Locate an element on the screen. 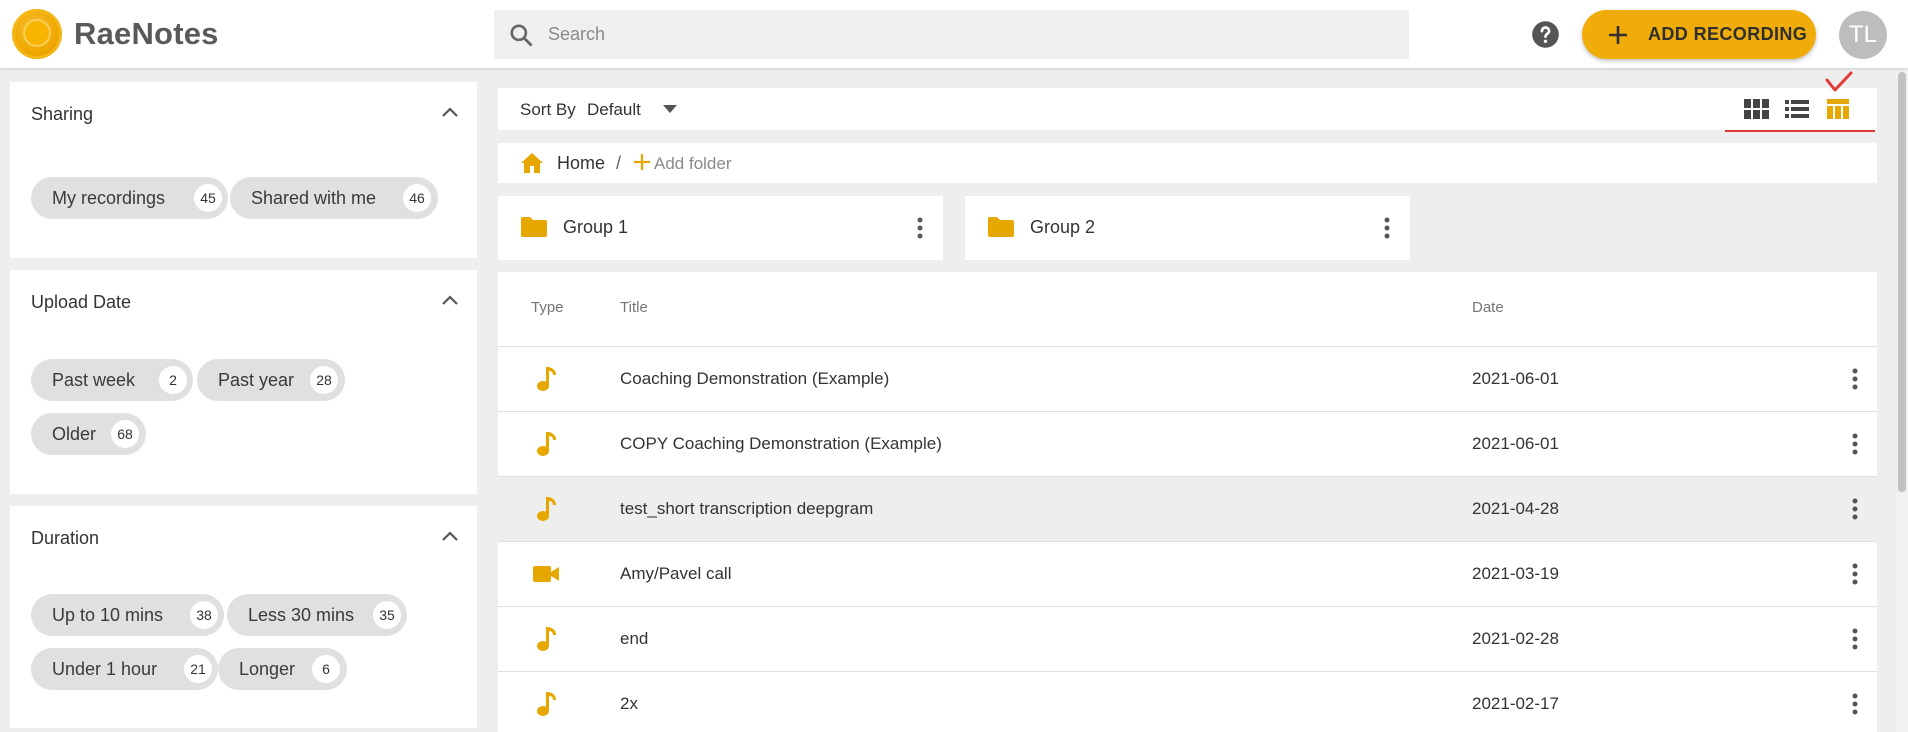 This screenshot has width=1908, height=732. active-view-annotation is located at coordinates (1800, 131).